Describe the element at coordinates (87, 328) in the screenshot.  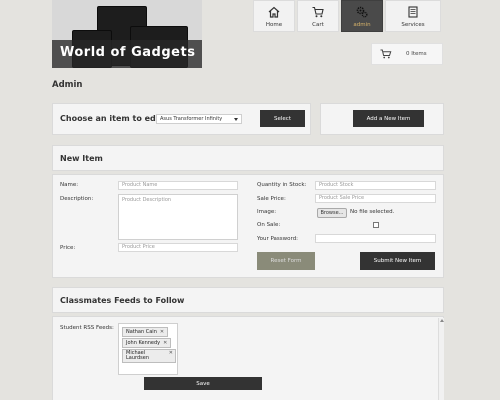
I see `rss-feeds-label: Student RSS Feeds:` at that location.